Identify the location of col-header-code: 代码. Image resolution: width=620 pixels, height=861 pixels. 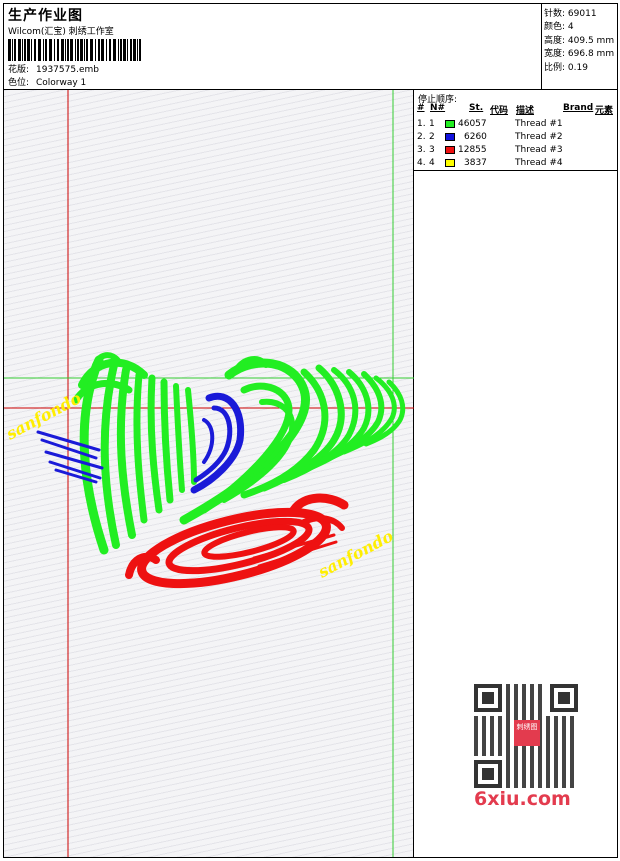
(499, 111).